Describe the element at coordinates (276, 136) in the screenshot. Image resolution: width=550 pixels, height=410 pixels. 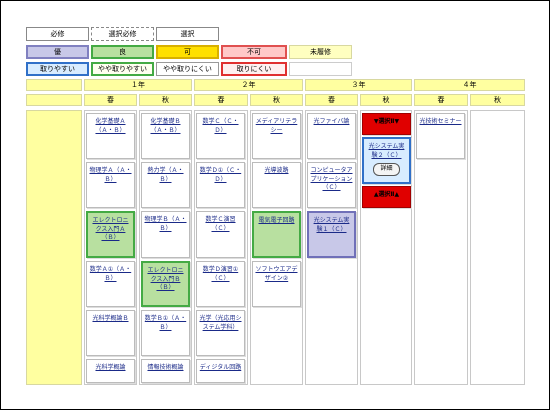
I see `course-card: メディアリテラシー` at that location.